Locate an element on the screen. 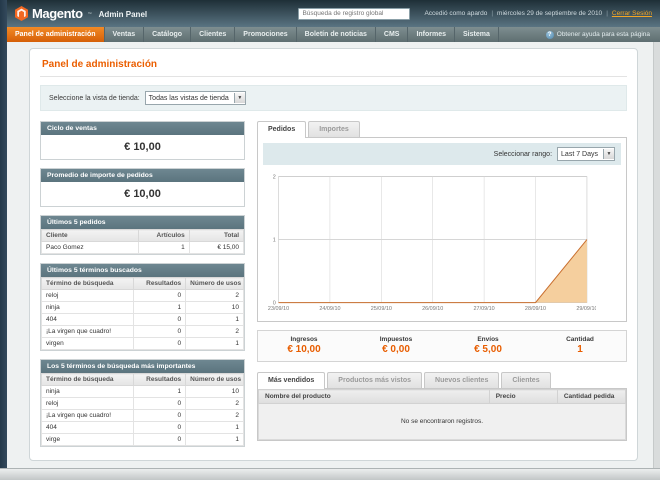 This screenshot has height=480, width=660. table-row: Paco Gomez 1 € 15,00 is located at coordinates (142, 247).